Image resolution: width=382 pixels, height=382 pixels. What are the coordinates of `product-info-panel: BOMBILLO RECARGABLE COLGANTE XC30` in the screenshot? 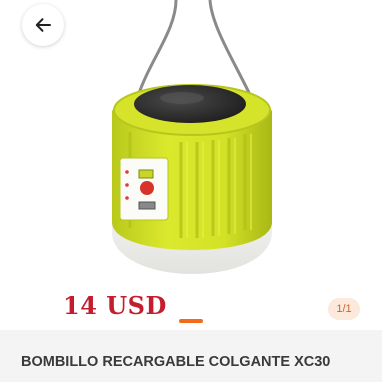 It's located at (191, 356).